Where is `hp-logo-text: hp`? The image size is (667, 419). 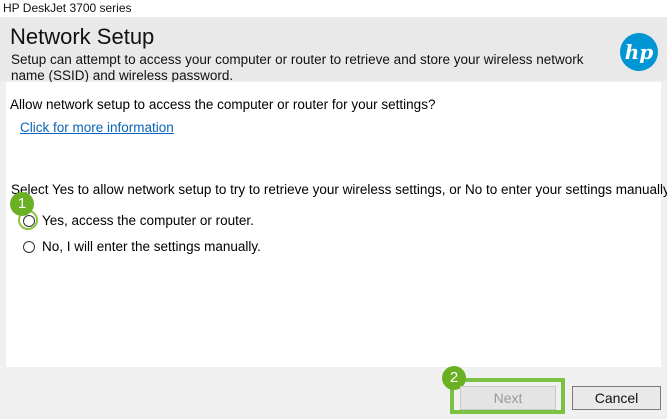 hp-logo-text: hp is located at coordinates (639, 52).